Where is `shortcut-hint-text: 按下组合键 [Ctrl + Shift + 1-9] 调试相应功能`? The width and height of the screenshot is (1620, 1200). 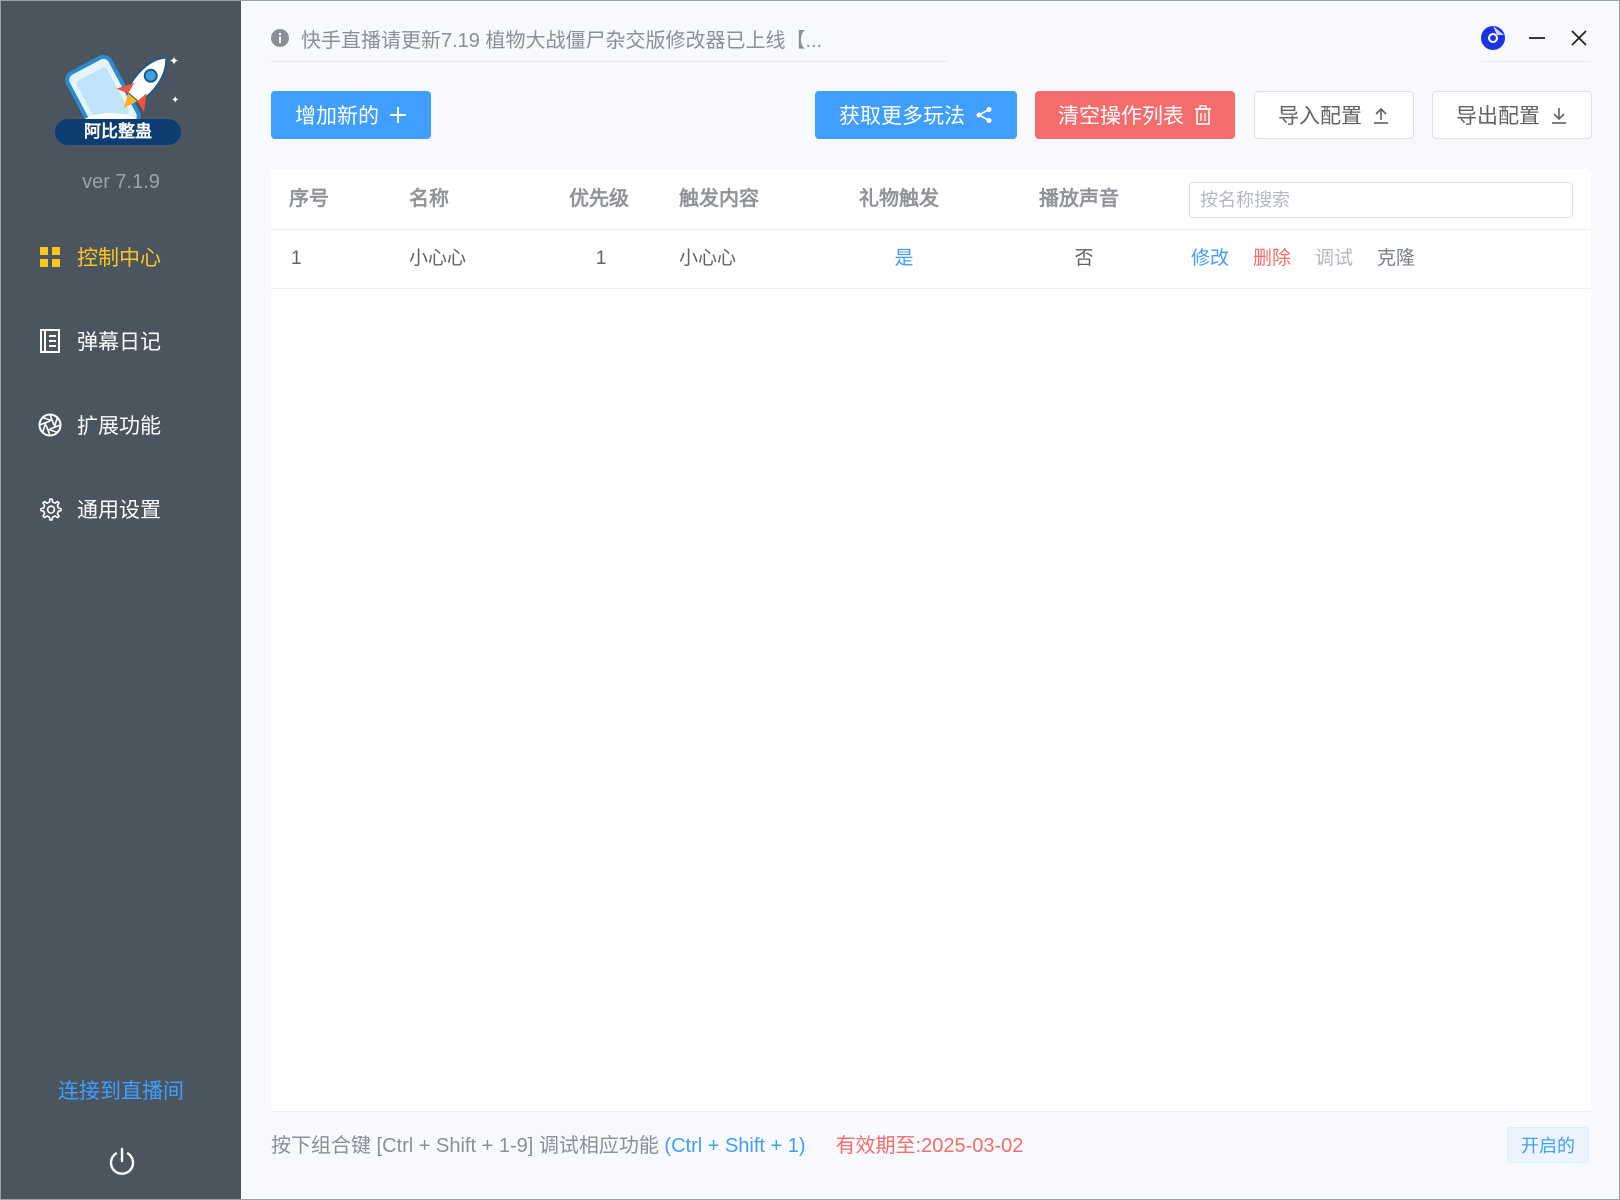
shortcut-hint-text: 按下组合键 [Ctrl + Shift + 1-9] 调试相应功能 is located at coordinates (468, 1146).